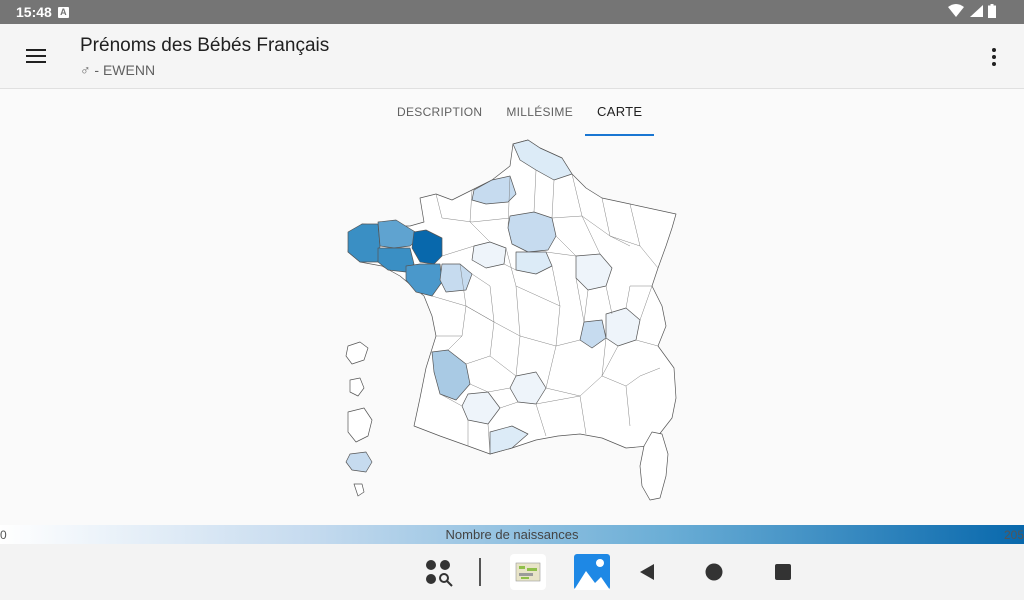 The image size is (1024, 600). What do you see at coordinates (647, 572) in the screenshot?
I see `back-icon` at bounding box center [647, 572].